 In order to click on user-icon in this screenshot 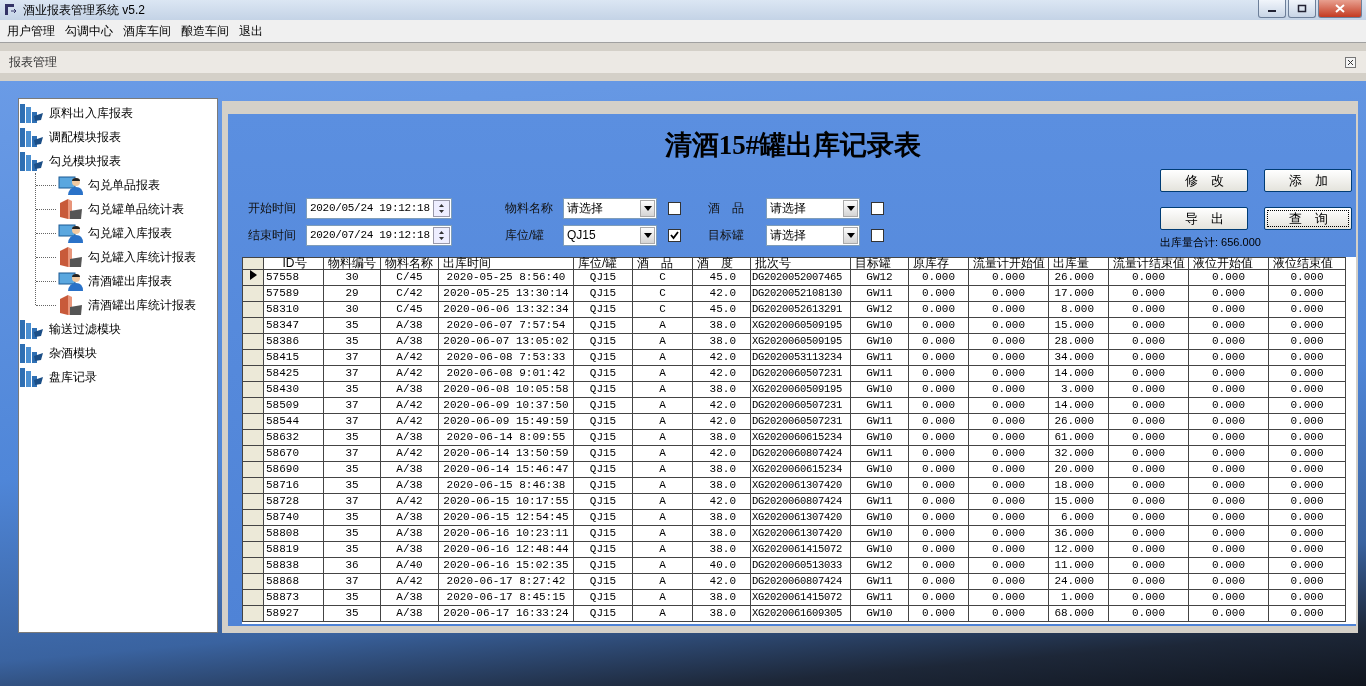, I will do `click(71, 281)`.